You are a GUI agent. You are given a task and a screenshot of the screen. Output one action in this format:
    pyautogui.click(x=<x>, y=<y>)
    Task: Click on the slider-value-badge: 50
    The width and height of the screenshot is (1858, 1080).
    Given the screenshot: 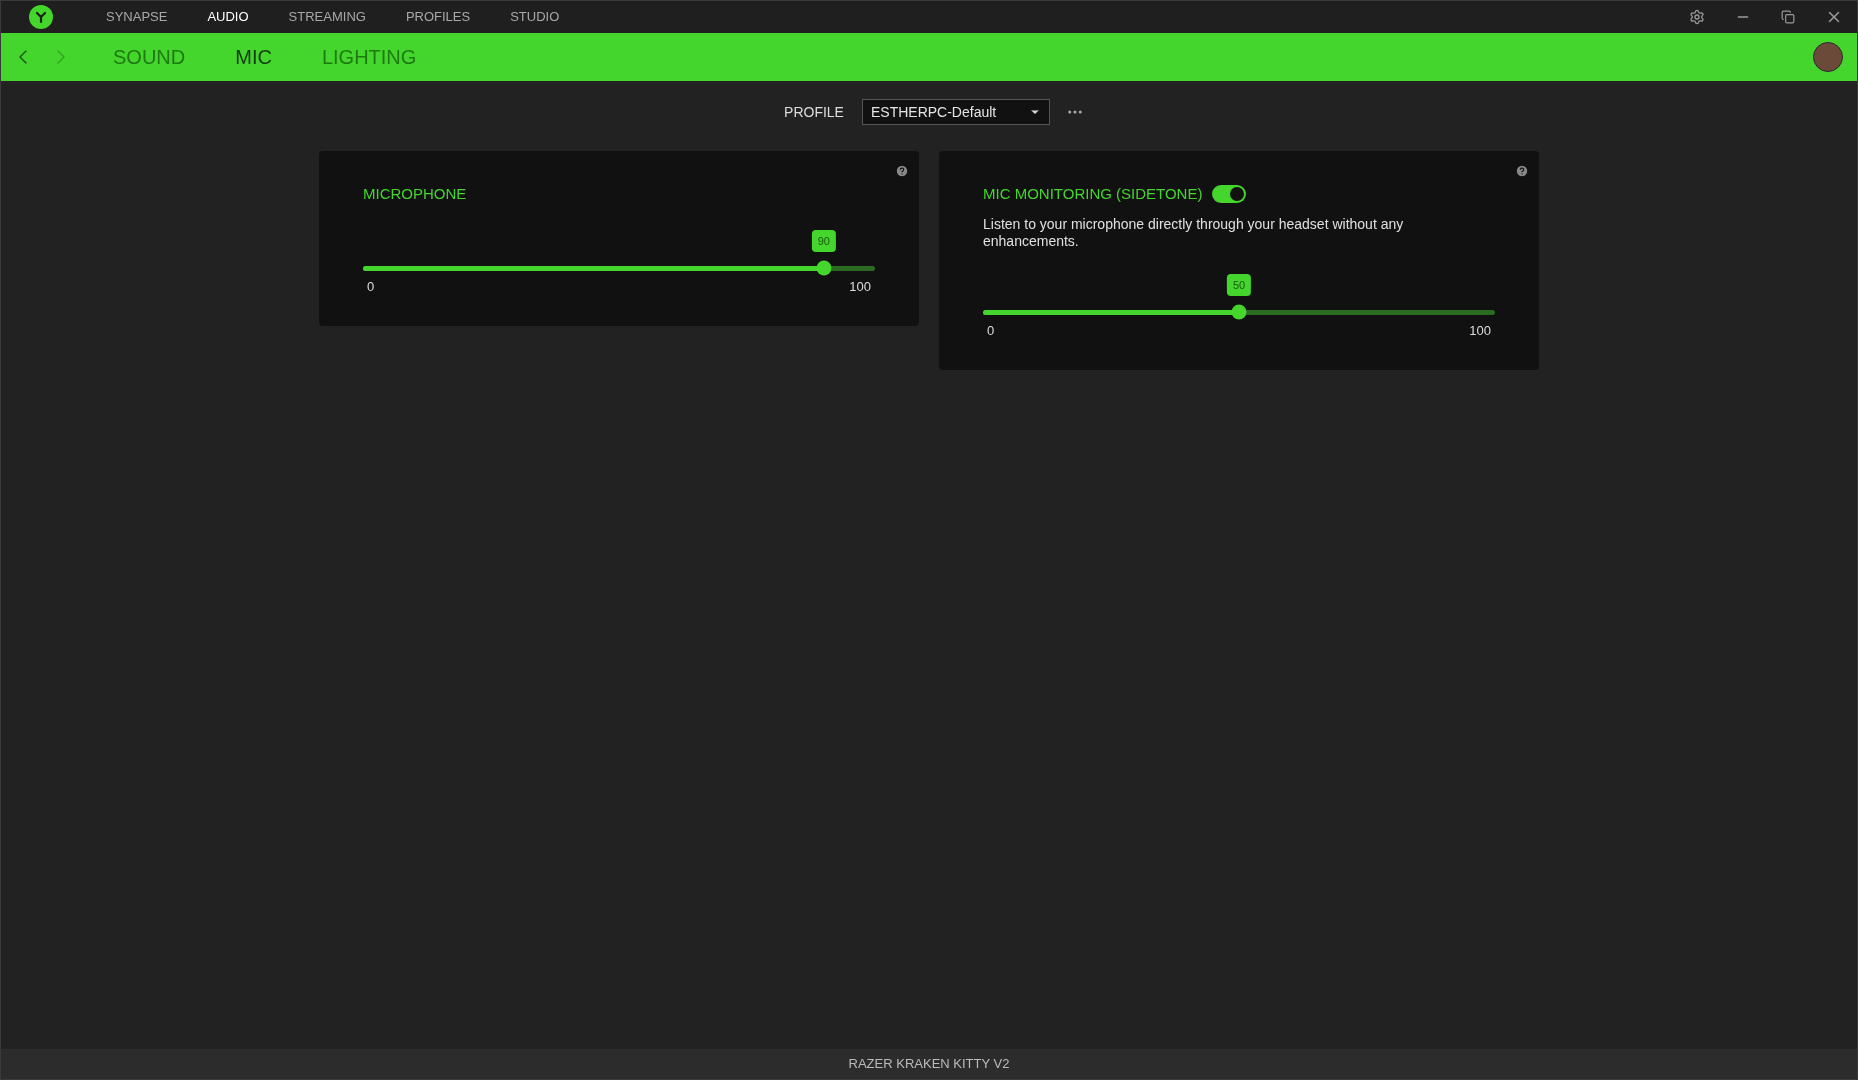 What is the action you would take?
    pyautogui.click(x=1239, y=284)
    